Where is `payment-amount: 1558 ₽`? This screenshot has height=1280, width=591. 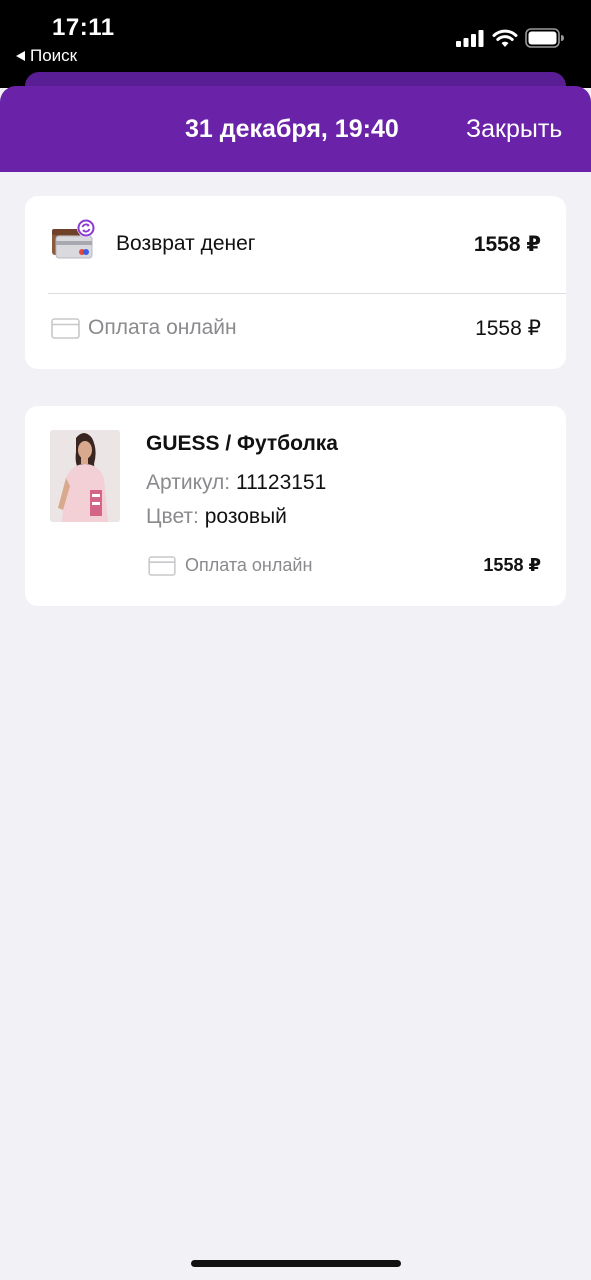
payment-amount: 1558 ₽ is located at coordinates (508, 328).